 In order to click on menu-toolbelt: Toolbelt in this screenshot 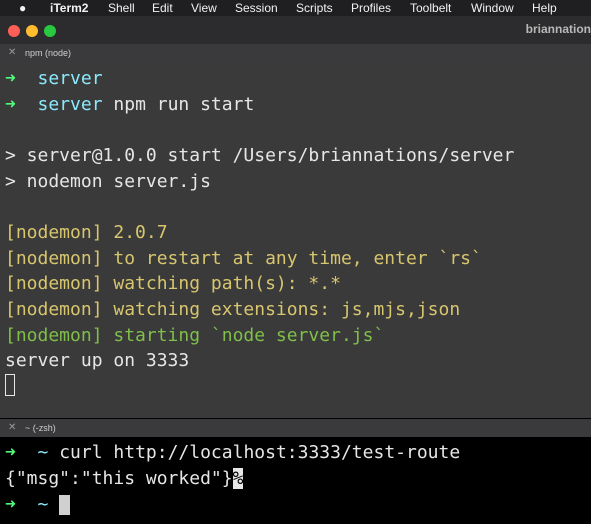, I will do `click(430, 8)`.